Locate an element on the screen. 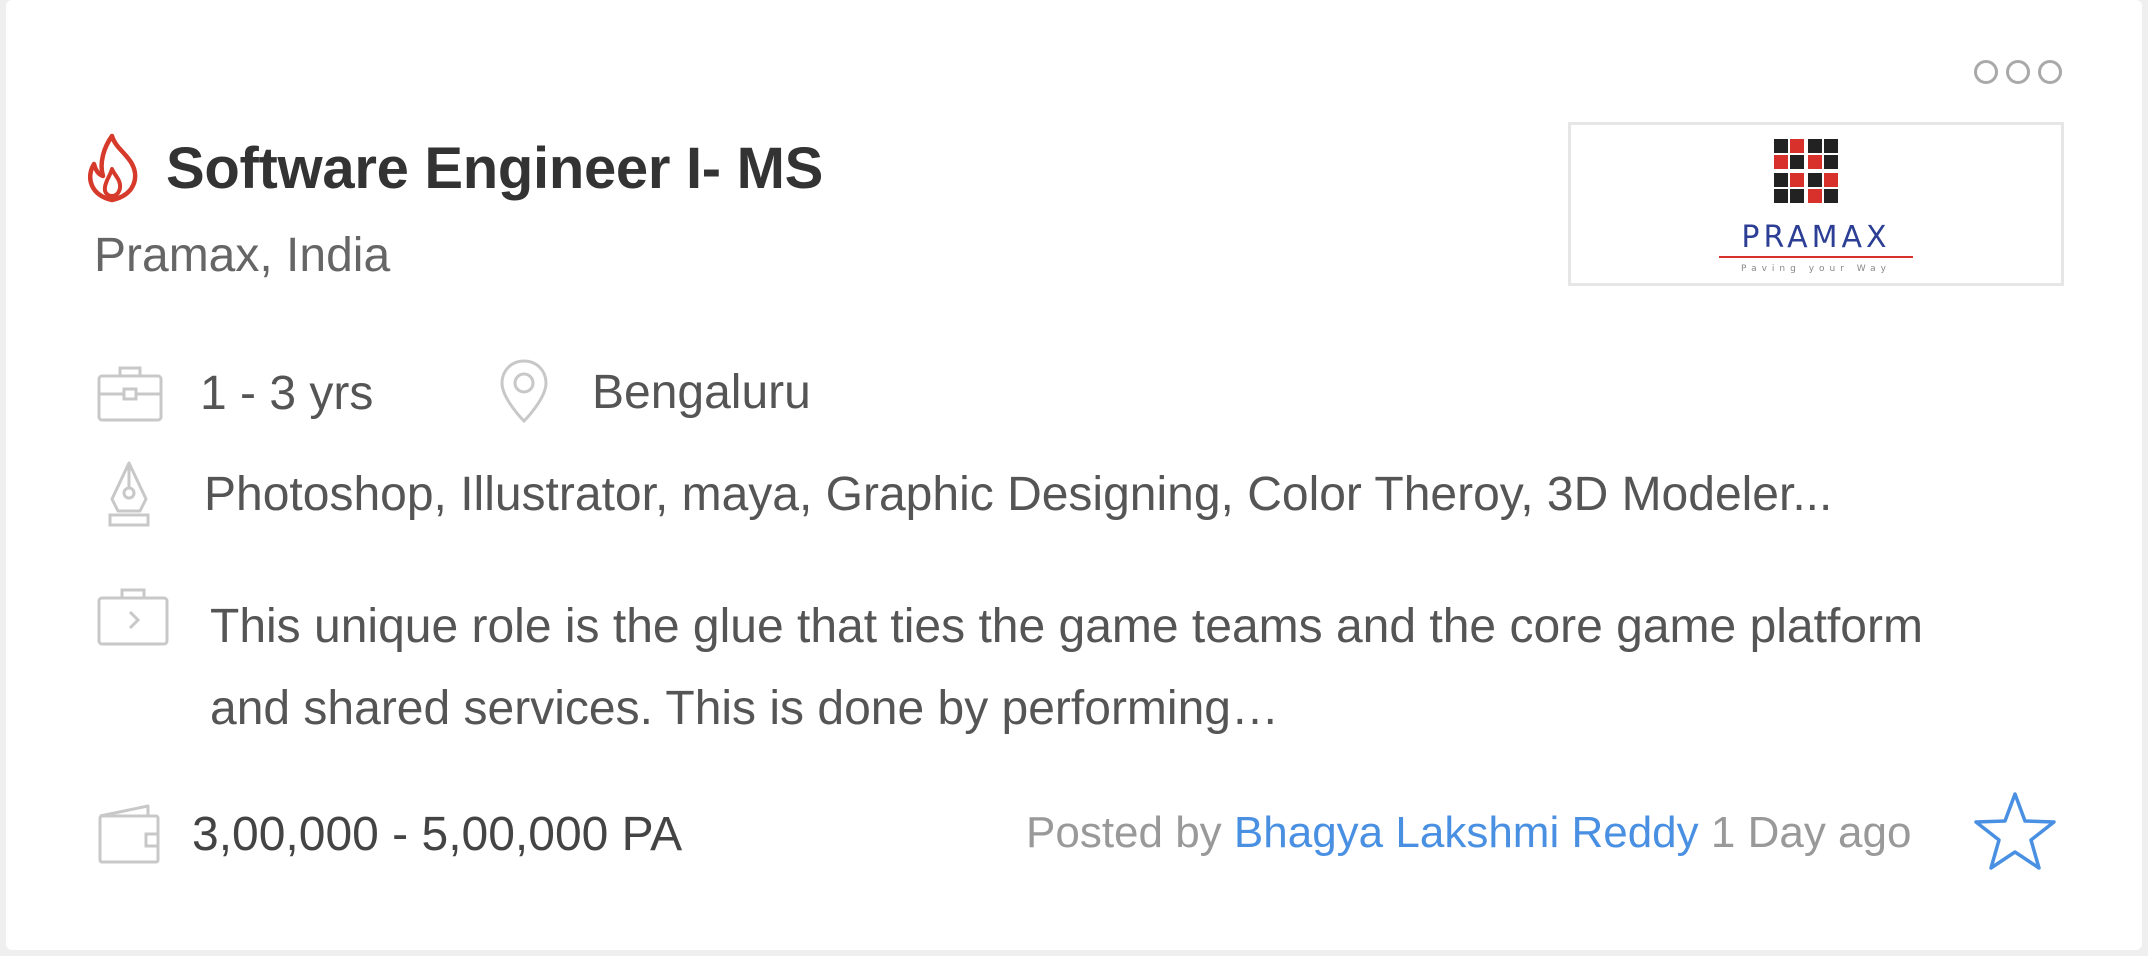 This screenshot has height=956, width=2148. location-row: Bengaluru is located at coordinates (653, 392).